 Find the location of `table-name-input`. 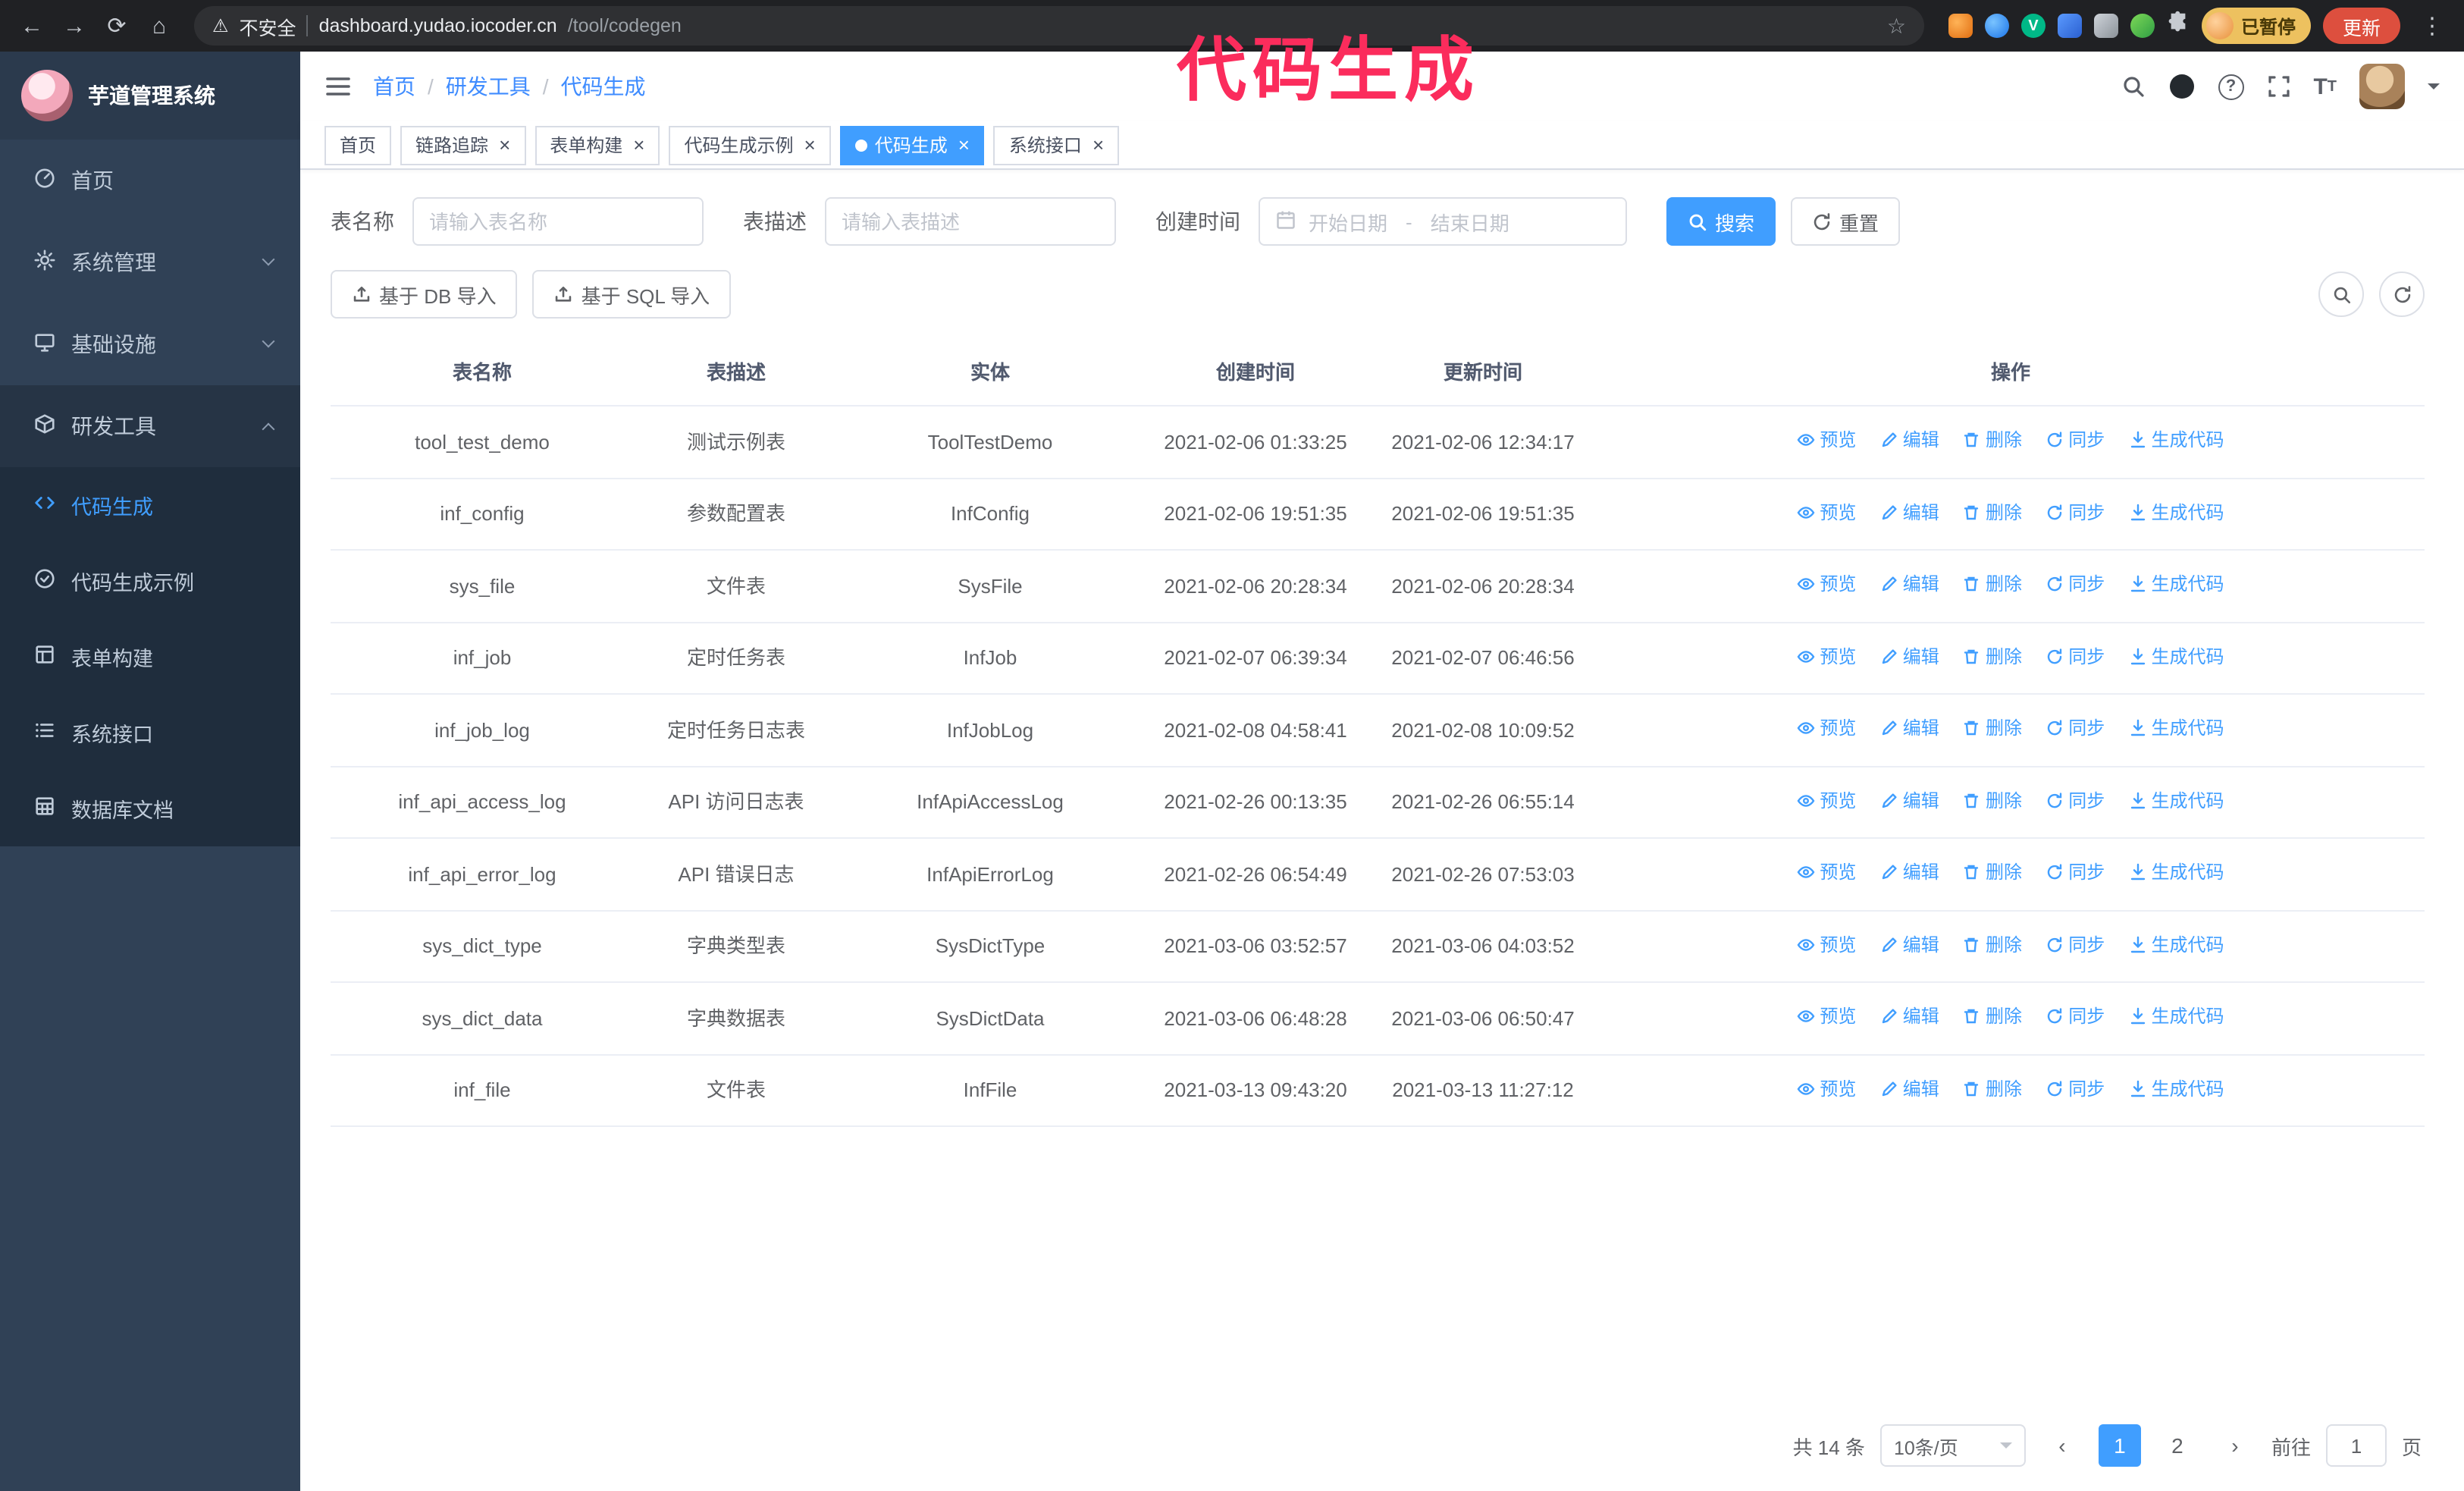

table-name-input is located at coordinates (558, 221).